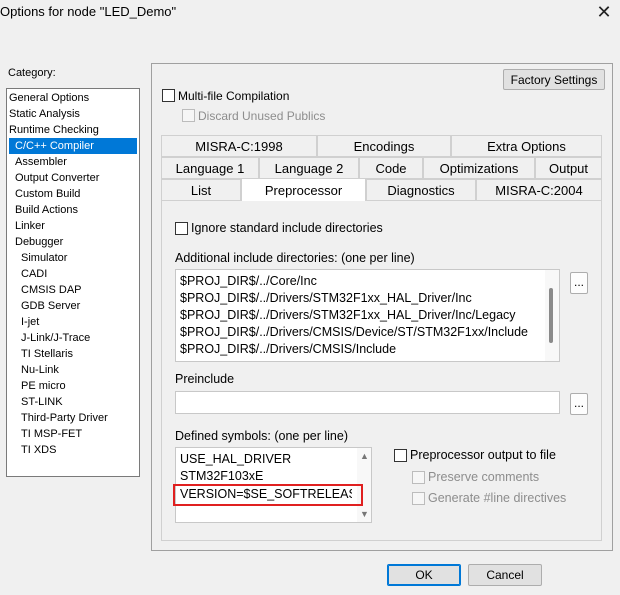  What do you see at coordinates (479, 168) in the screenshot?
I see `tab-optimizations: Optimizations` at bounding box center [479, 168].